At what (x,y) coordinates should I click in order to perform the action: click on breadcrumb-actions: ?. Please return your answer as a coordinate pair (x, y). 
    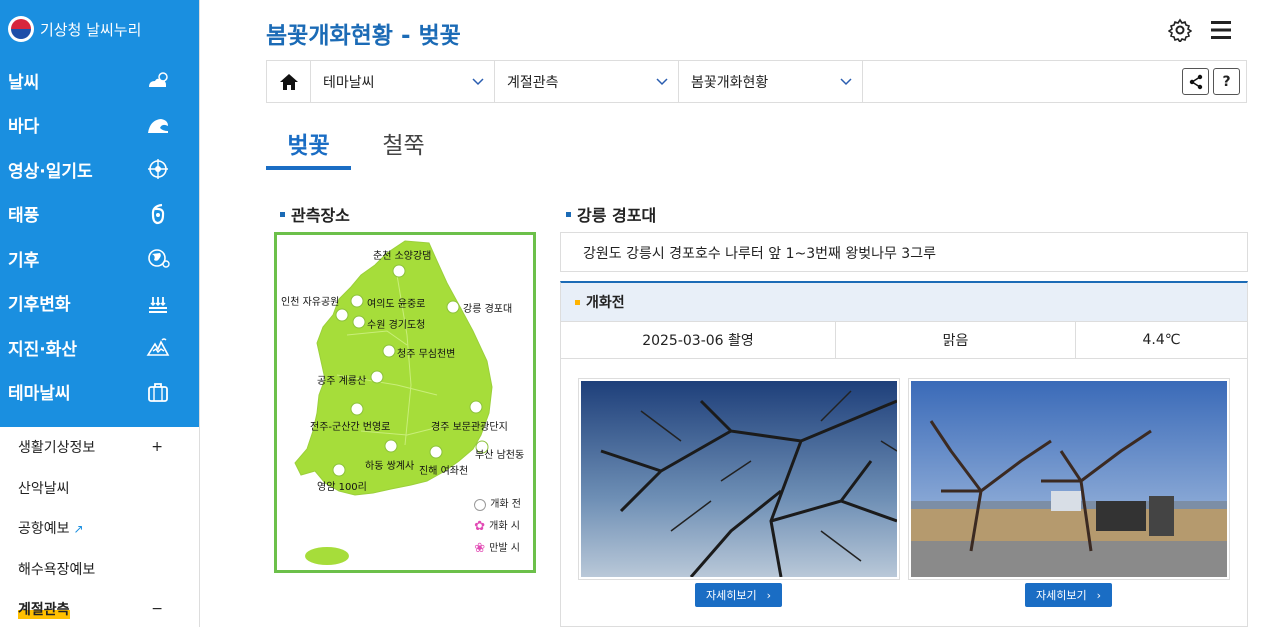
    Looking at the image, I should click on (1214, 81).